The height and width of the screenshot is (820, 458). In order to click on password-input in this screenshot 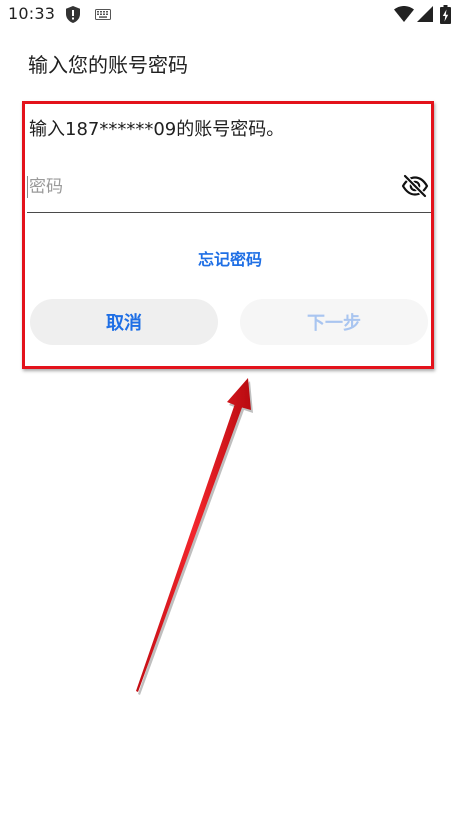, I will do `click(209, 187)`.